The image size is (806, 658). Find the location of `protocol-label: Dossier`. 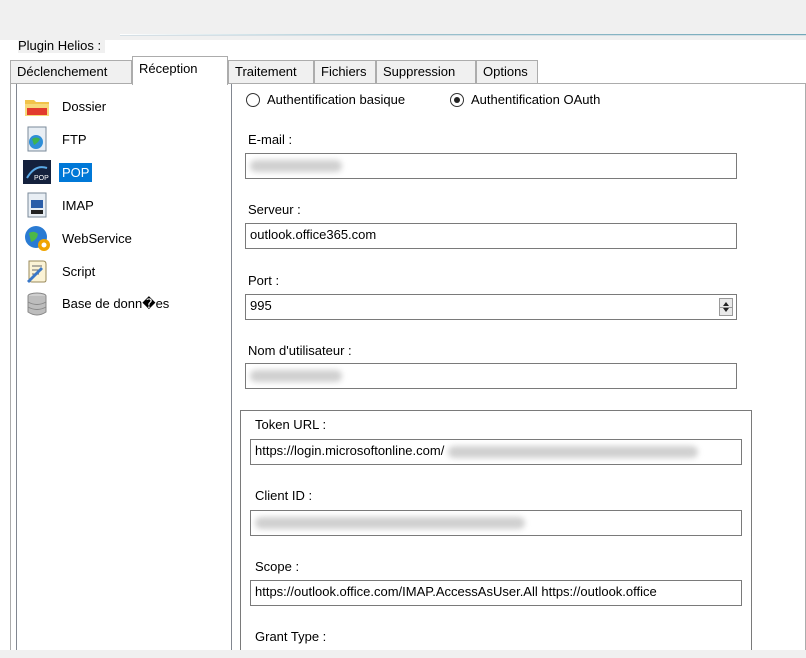

protocol-label: Dossier is located at coordinates (84, 106).